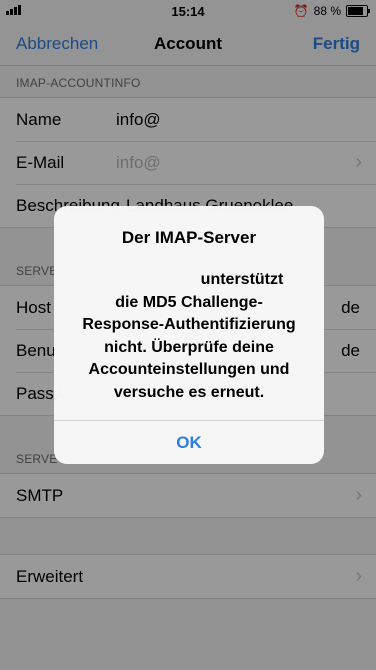  What do you see at coordinates (189, 442) in the screenshot?
I see `ok-button: OK` at bounding box center [189, 442].